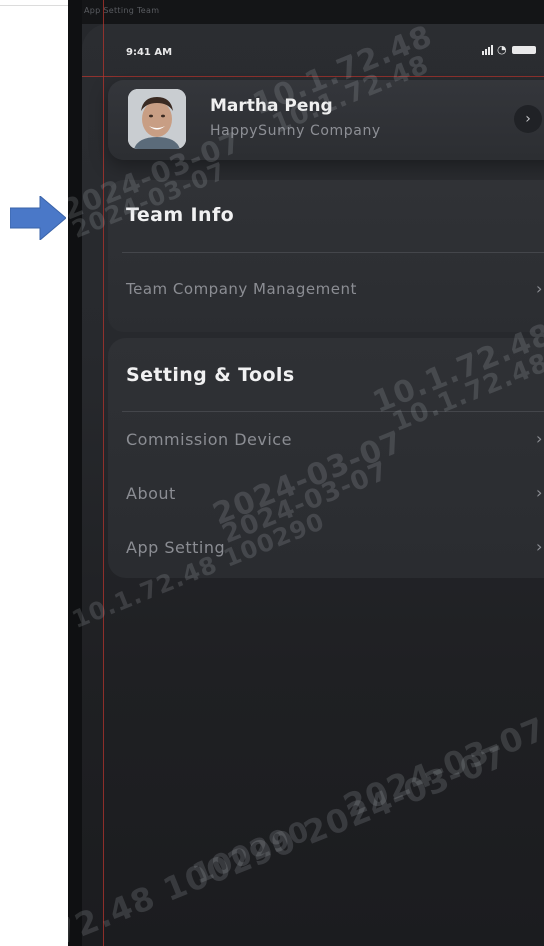 This screenshot has width=544, height=946. What do you see at coordinates (149, 52) in the screenshot?
I see `status-time: 9:41 AM` at bounding box center [149, 52].